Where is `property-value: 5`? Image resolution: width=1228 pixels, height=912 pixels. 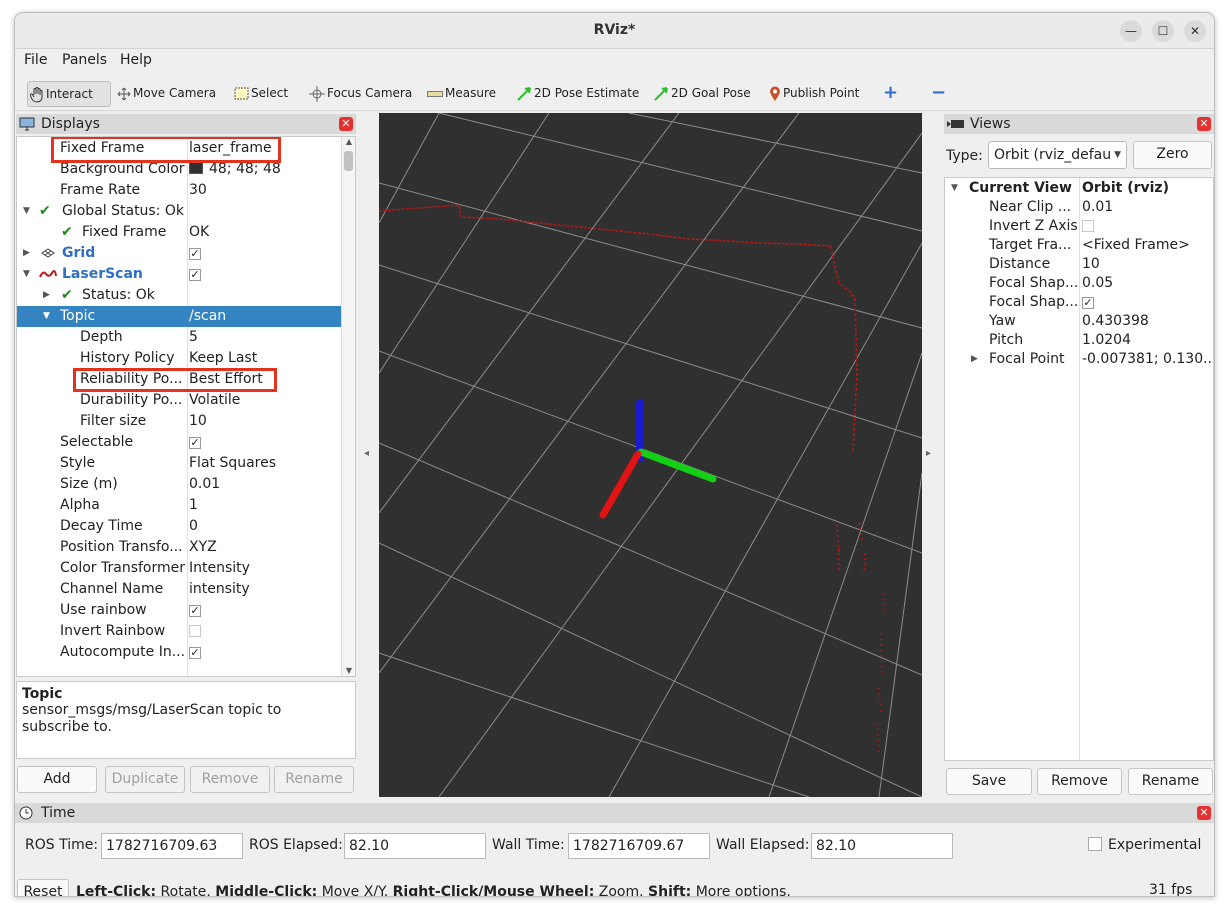
property-value: 5 is located at coordinates (264, 337).